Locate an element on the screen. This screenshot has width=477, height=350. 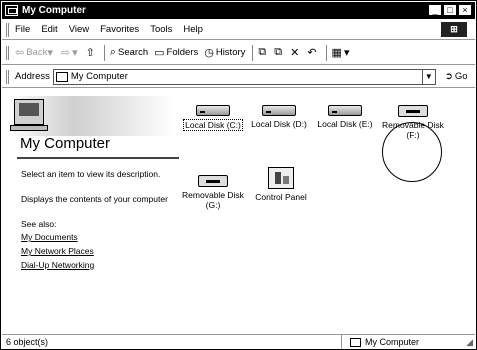
drive-c: Local Disk (C:) is located at coordinates (213, 118).